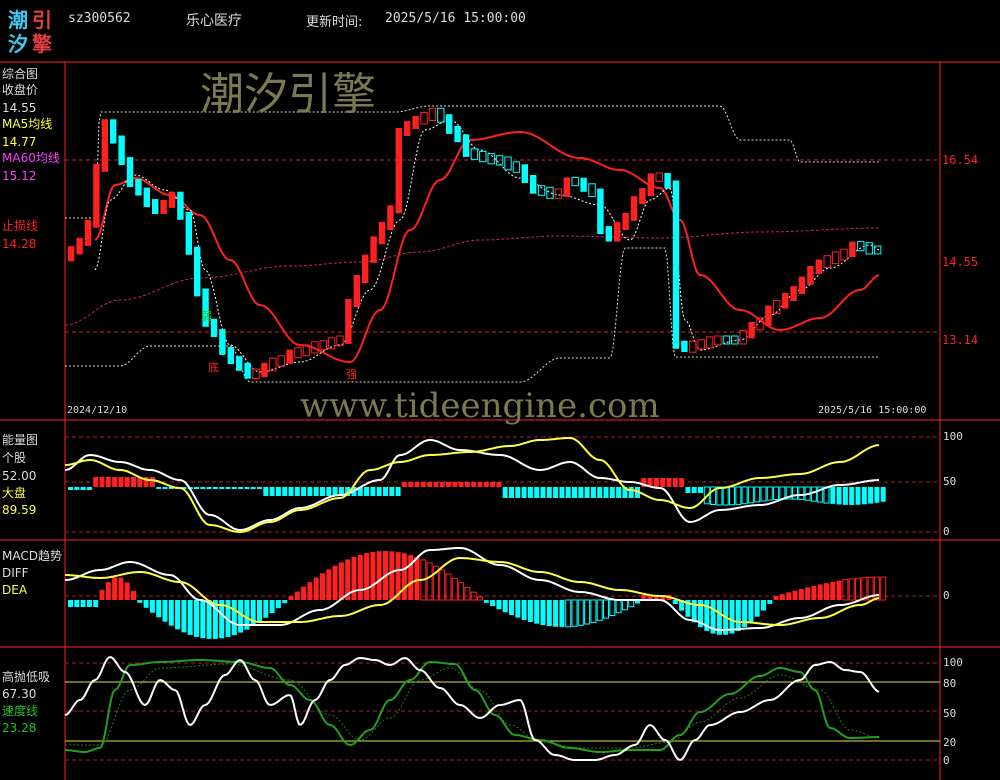 This screenshot has width=1000, height=780. Describe the element at coordinates (946, 531) in the screenshot. I see `energy-axis-0: 0` at that location.